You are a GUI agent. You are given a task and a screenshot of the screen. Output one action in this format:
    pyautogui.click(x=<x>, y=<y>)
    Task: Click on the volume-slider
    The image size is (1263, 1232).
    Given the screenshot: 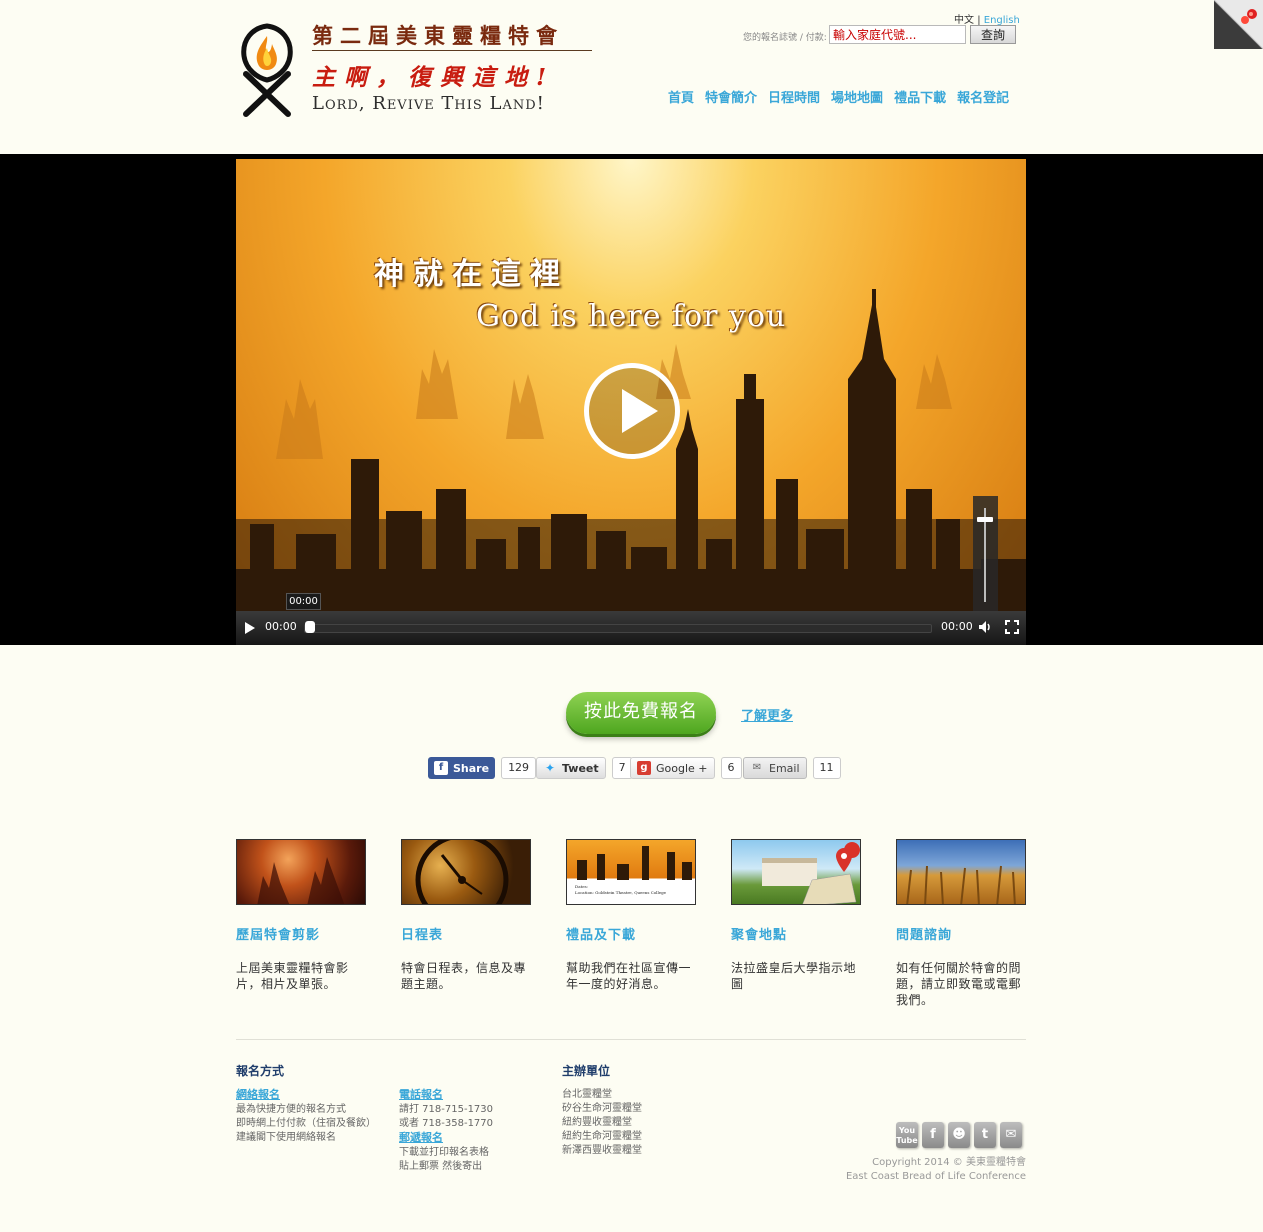 What is the action you would take?
    pyautogui.click(x=985, y=555)
    